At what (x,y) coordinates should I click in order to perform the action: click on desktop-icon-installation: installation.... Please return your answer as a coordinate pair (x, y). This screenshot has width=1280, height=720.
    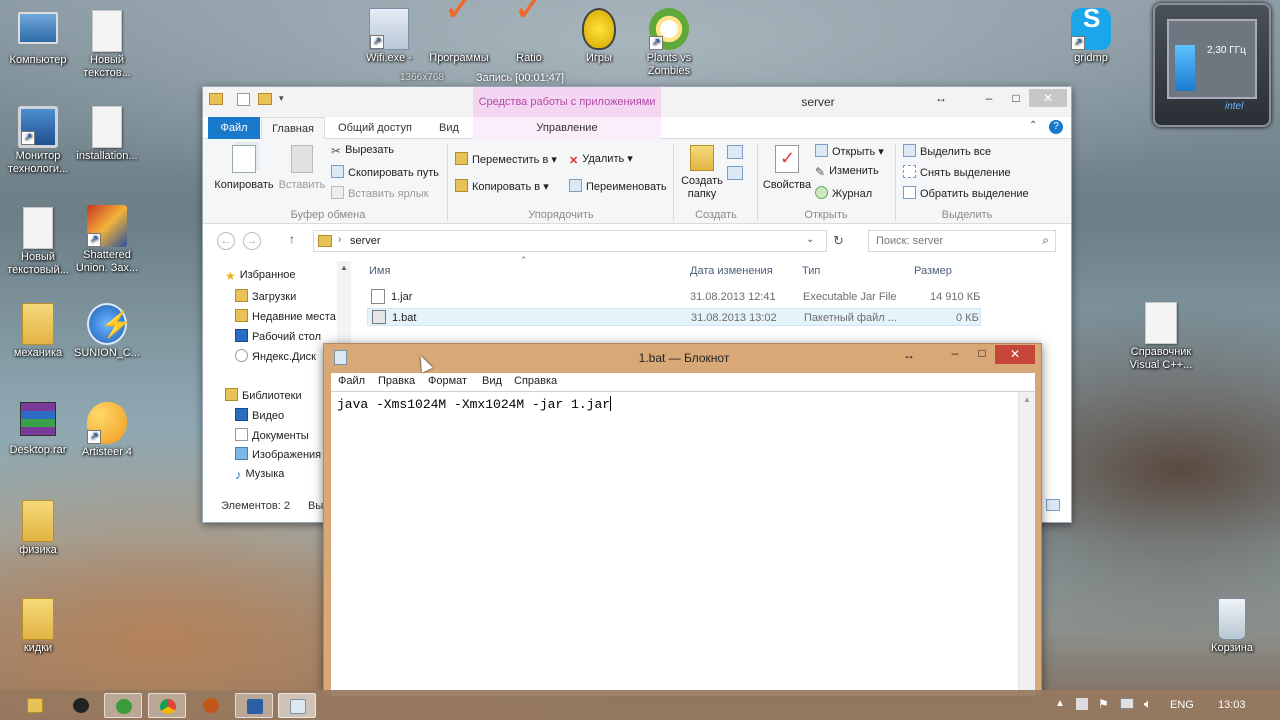
    Looking at the image, I should click on (107, 134).